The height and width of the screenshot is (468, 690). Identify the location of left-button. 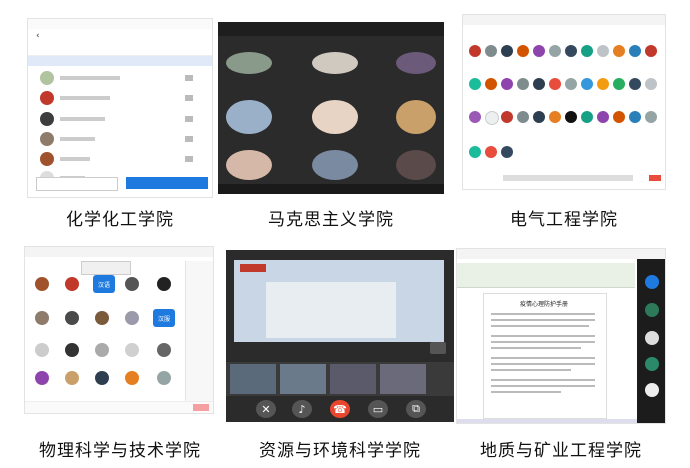
(77, 184).